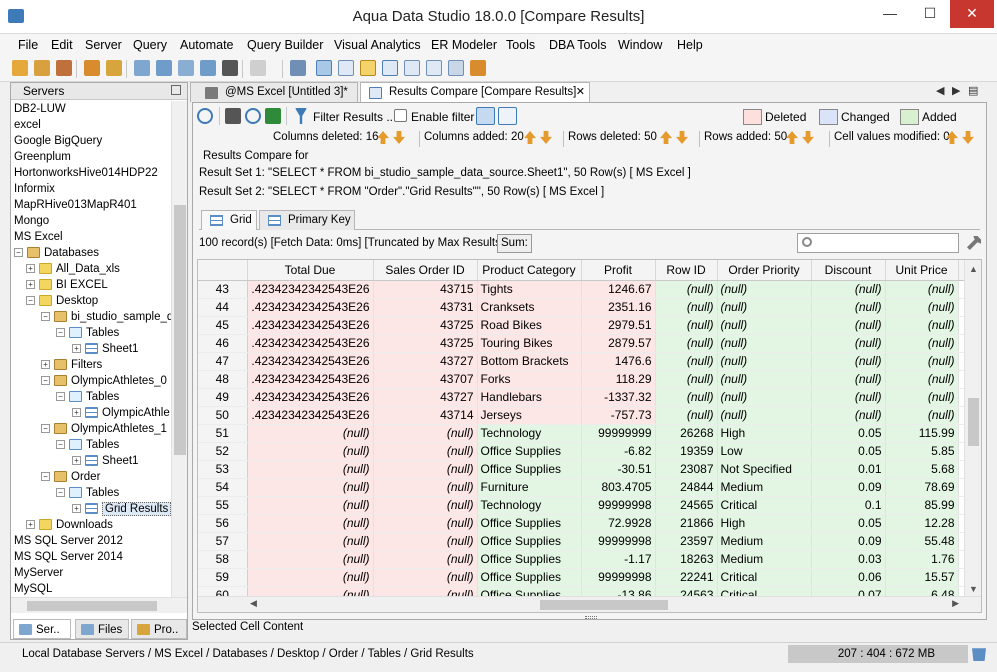 The width and height of the screenshot is (997, 672). I want to click on tree-item: MyServer, so click(38, 573).